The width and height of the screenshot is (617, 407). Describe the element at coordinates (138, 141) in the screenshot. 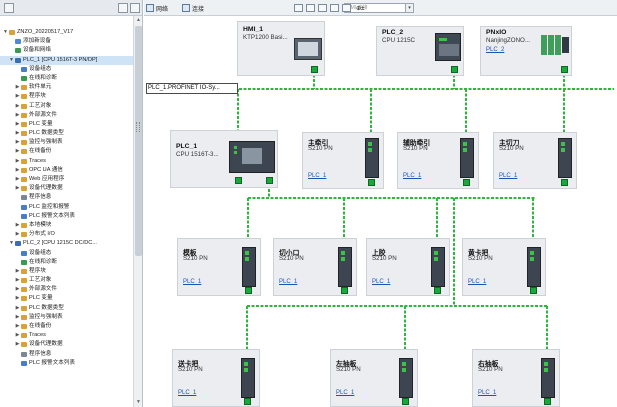

I see `scroll-thumb` at that location.